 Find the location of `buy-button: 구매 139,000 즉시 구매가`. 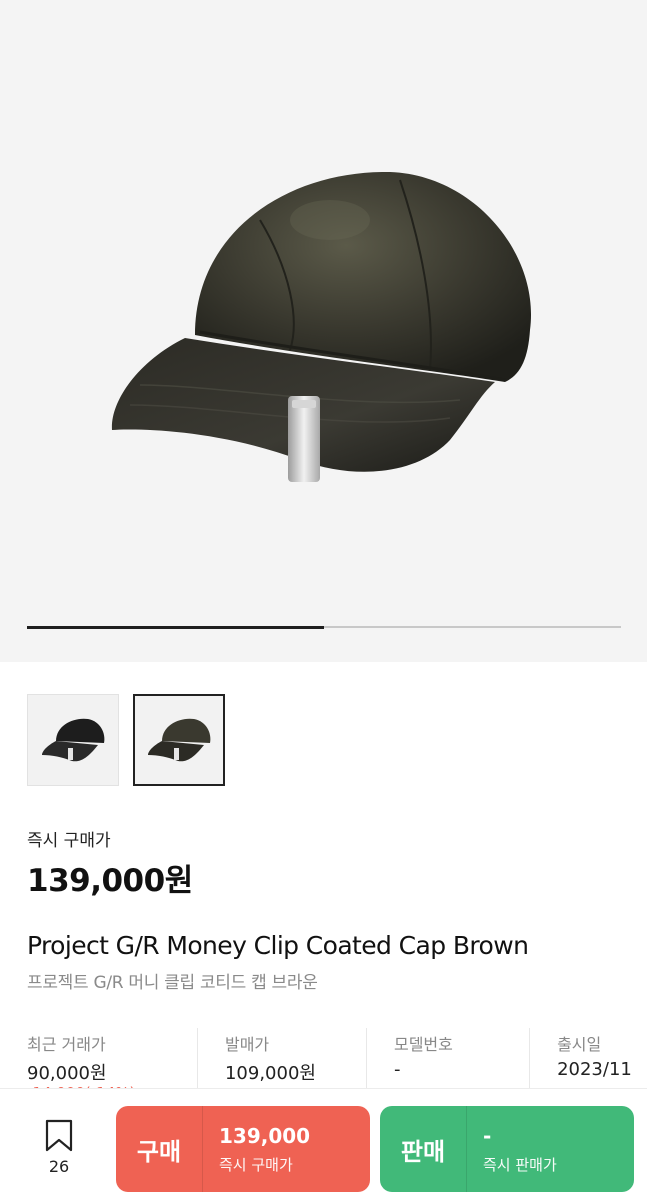

buy-button: 구매 139,000 즉시 구매가 is located at coordinates (243, 1149).